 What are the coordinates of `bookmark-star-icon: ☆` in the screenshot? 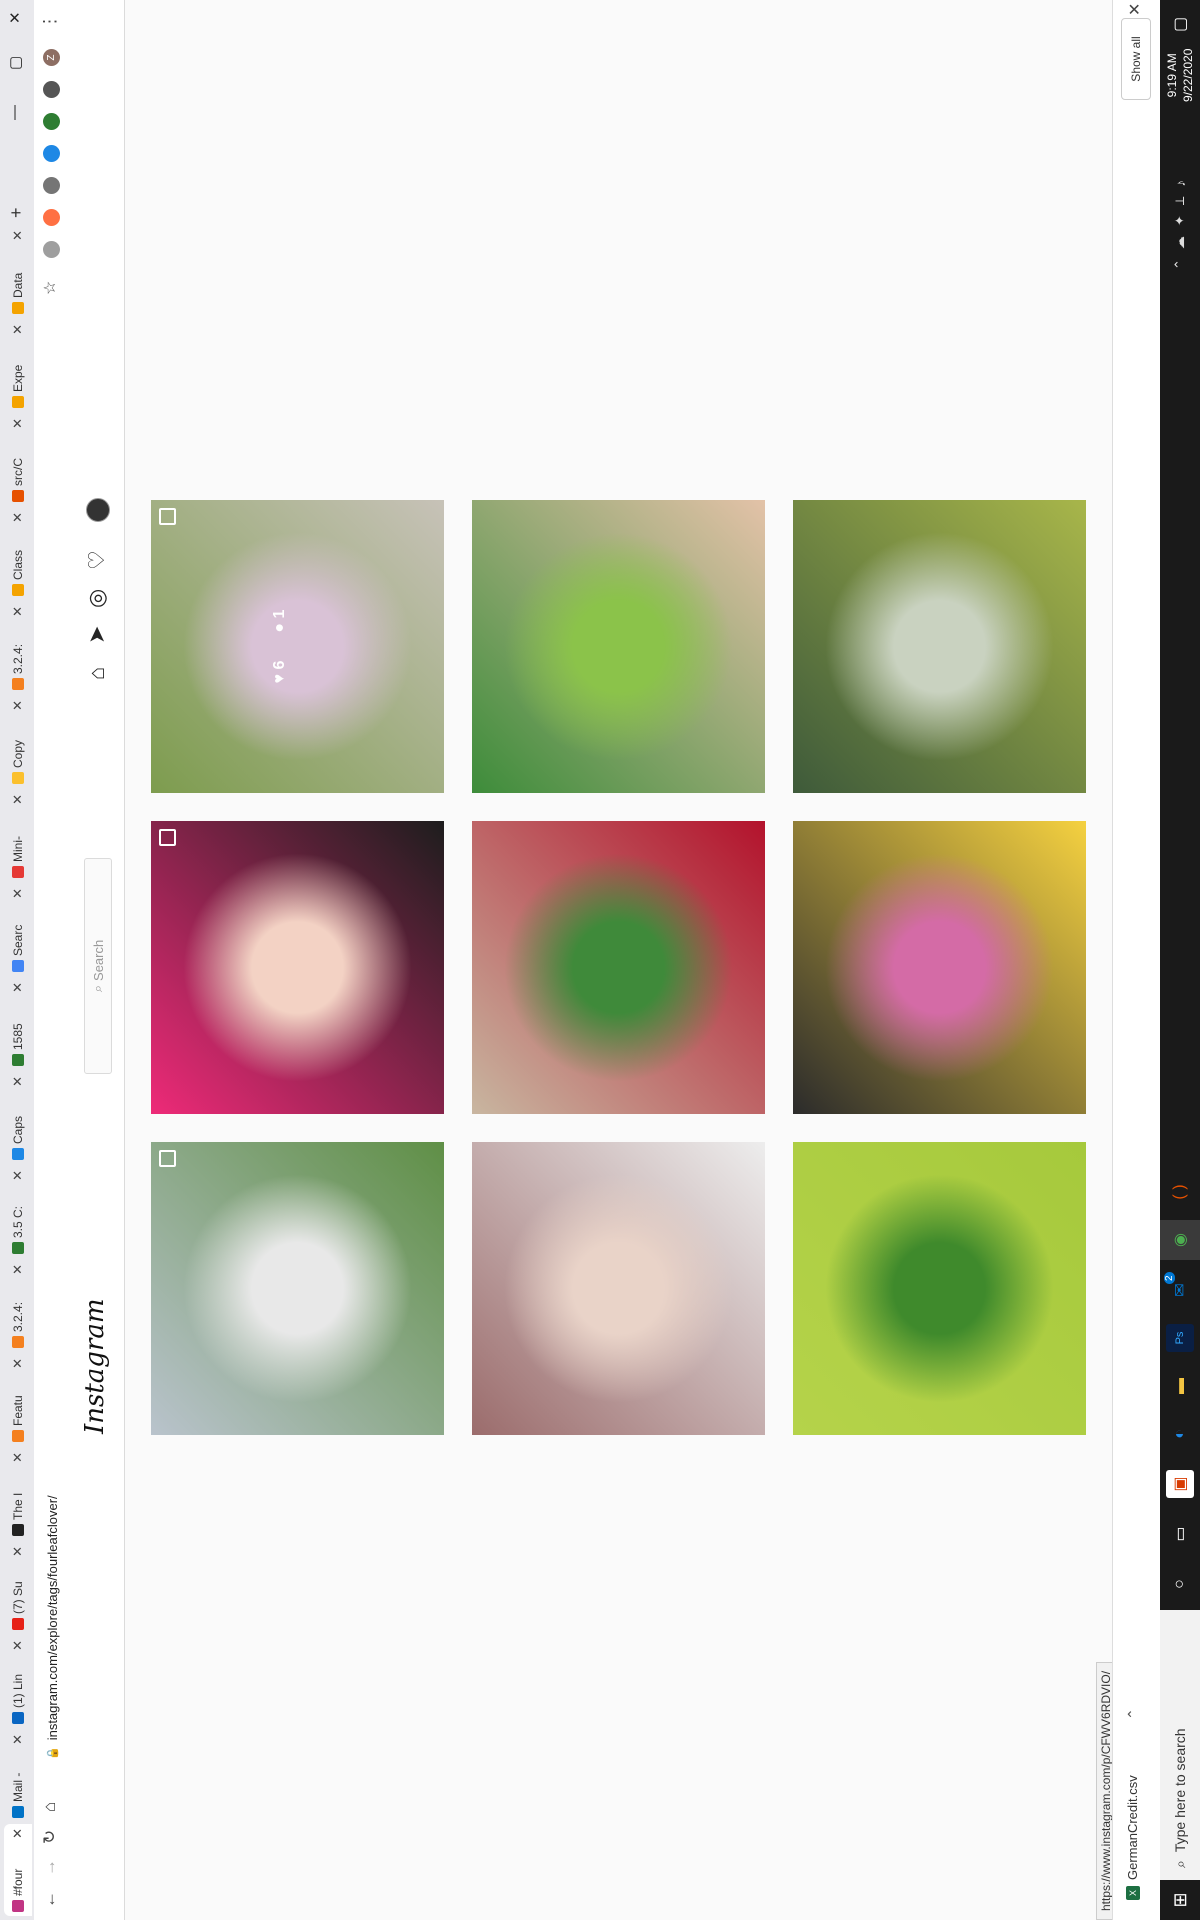 It's located at (50, 288).